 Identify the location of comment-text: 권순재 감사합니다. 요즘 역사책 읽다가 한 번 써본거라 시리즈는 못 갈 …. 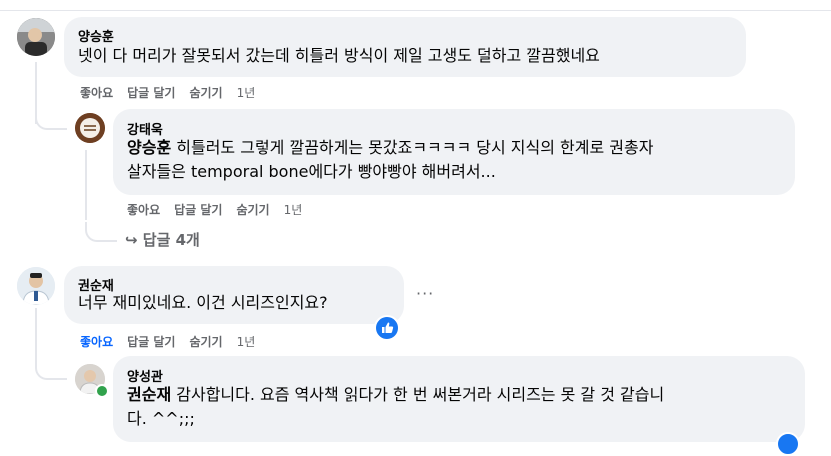
(395, 395).